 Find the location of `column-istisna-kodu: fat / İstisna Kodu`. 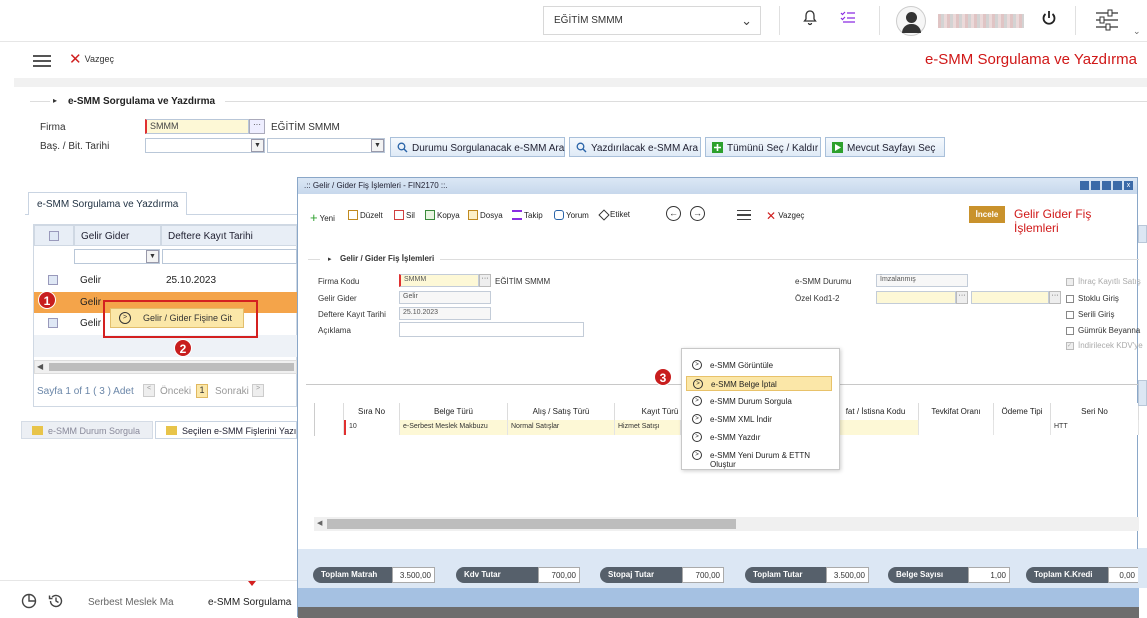

column-istisna-kodu: fat / İstisna Kodu is located at coordinates (876, 411).